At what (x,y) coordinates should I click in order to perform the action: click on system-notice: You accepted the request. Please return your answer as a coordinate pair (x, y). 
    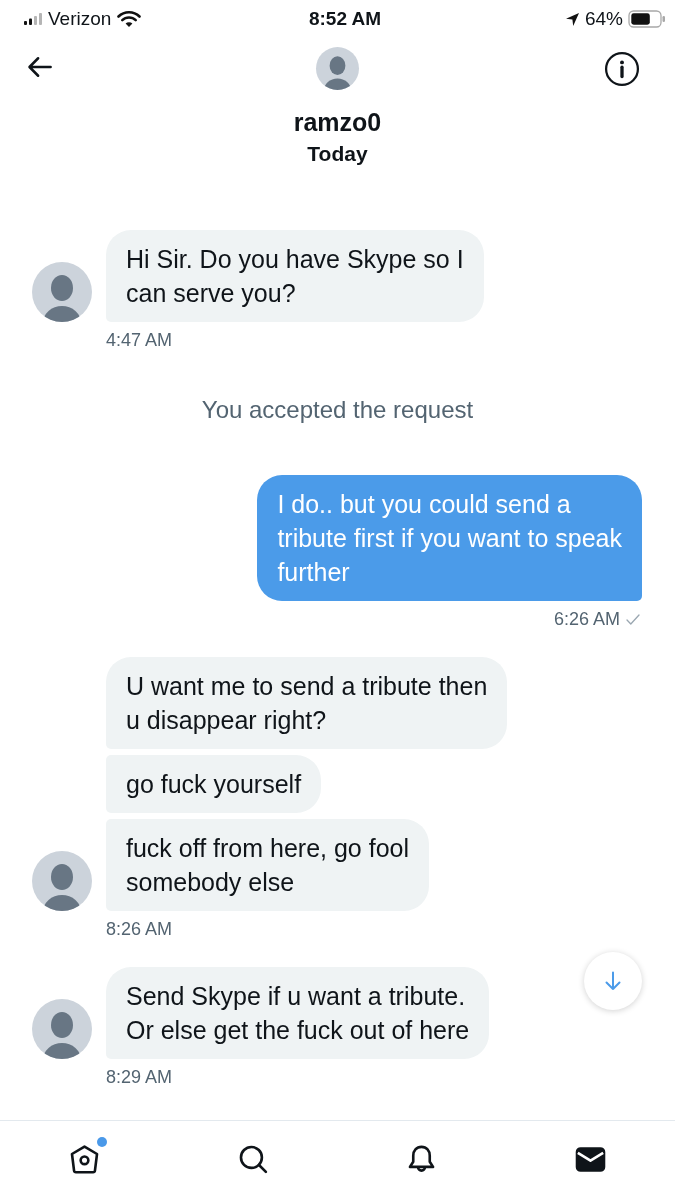
    Looking at the image, I should click on (337, 410).